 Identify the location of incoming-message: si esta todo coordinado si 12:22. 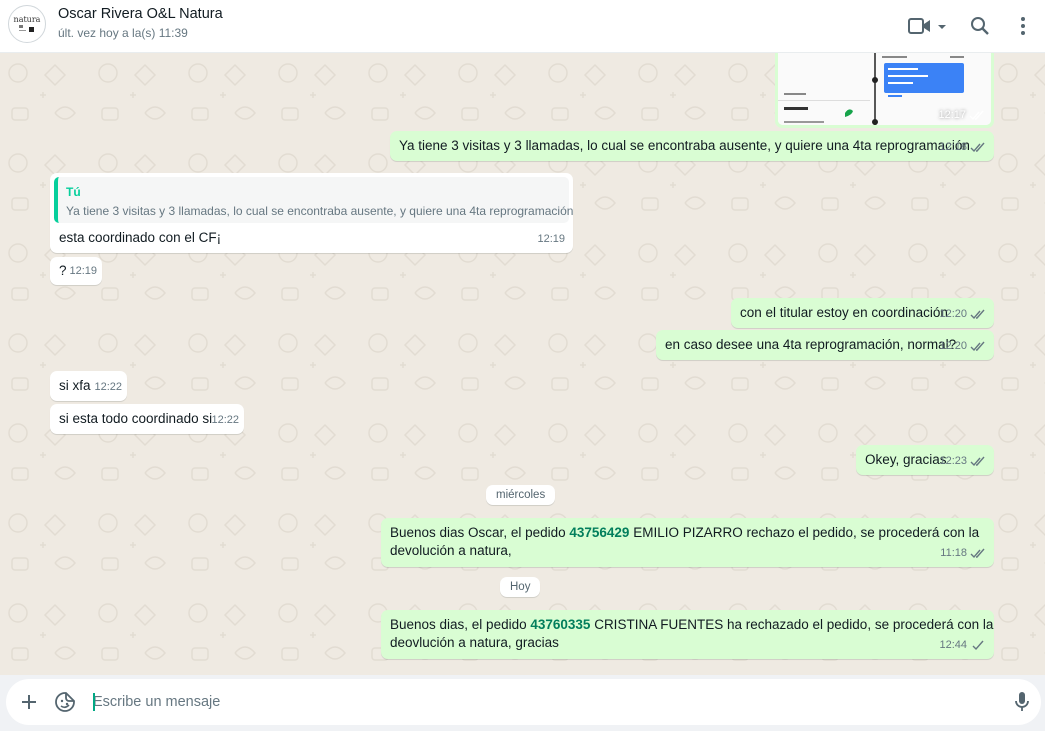
(147, 419).